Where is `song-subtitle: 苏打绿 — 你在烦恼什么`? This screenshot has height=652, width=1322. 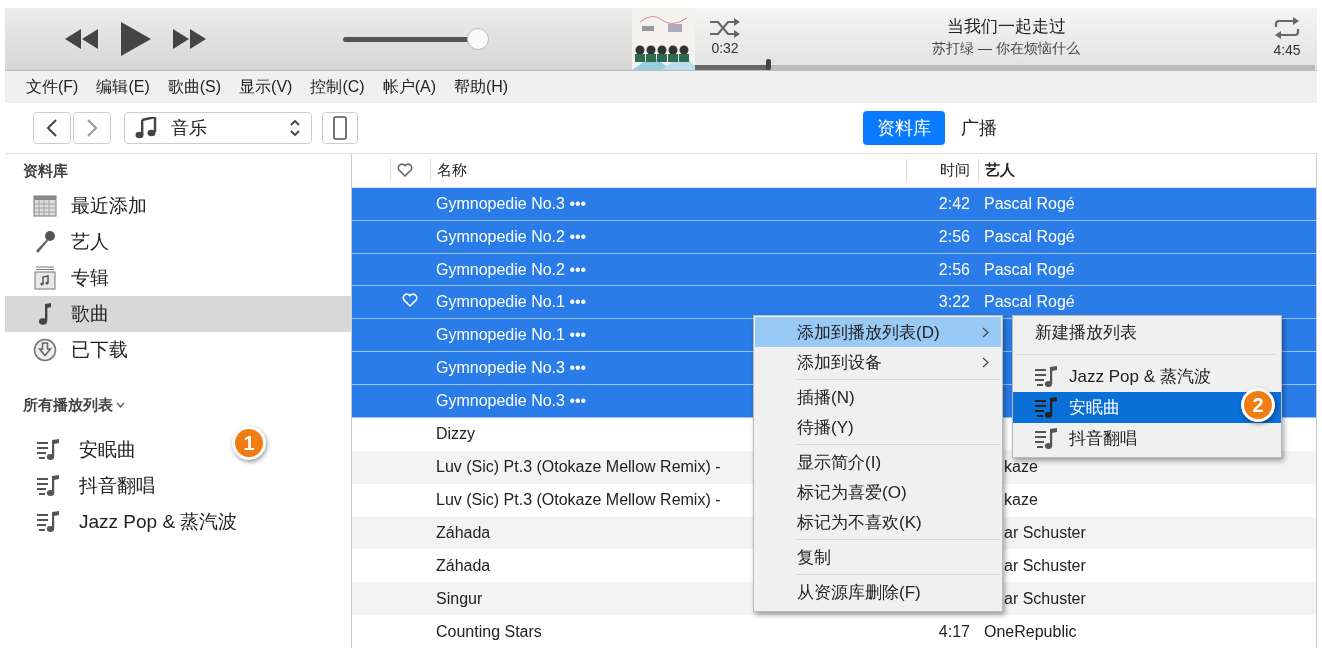 song-subtitle: 苏打绿 — 你在烦恼什么 is located at coordinates (1006, 49).